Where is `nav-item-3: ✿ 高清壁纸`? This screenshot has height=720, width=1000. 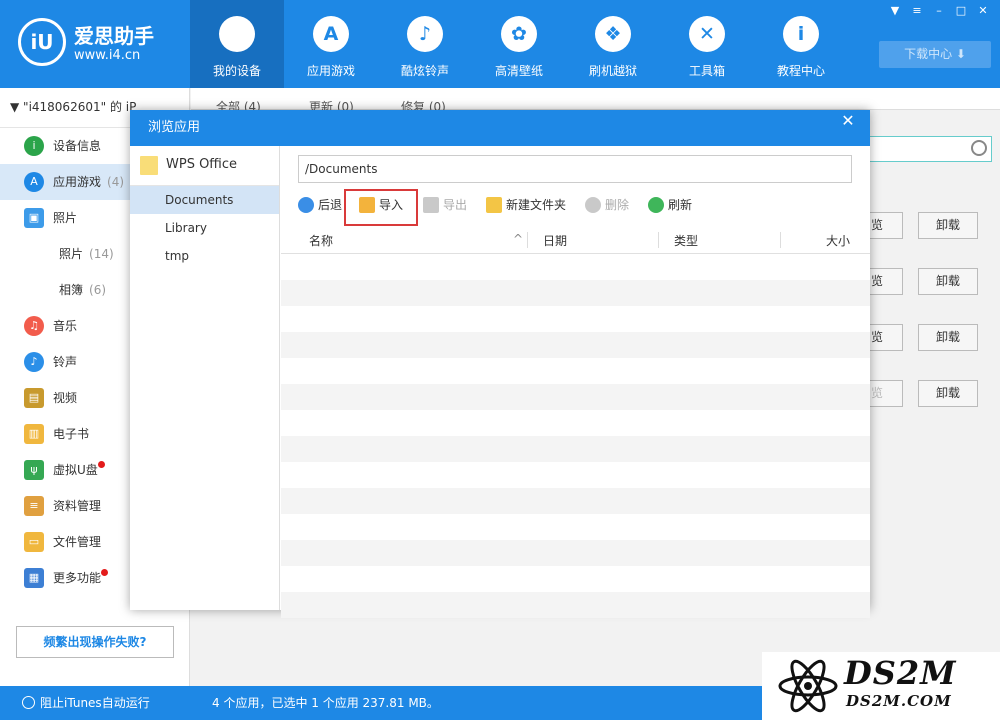 nav-item-3: ✿ 高清壁纸 is located at coordinates (519, 44).